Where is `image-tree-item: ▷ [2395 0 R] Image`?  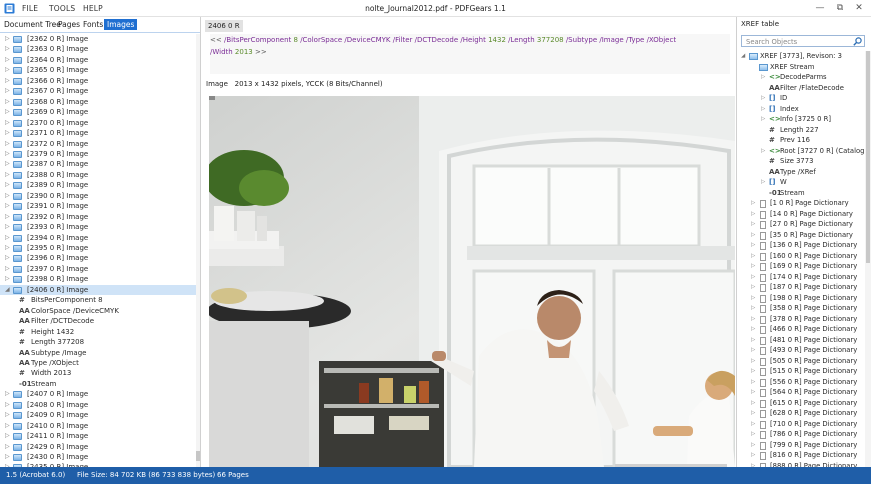
image-tree-item: ▷ [2395 0 R] Image is located at coordinates (98, 248).